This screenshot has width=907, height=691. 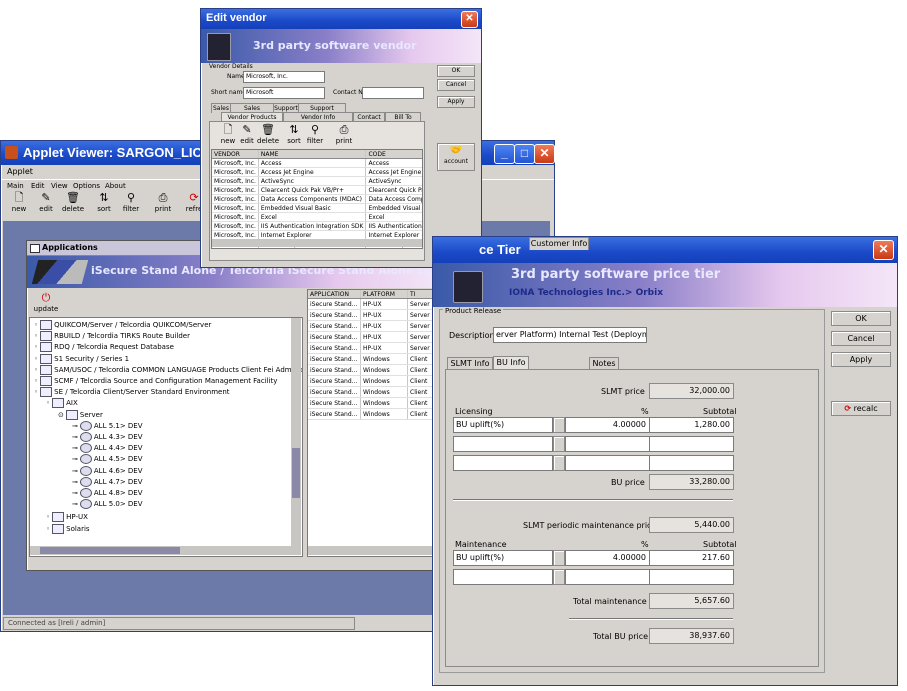 I want to click on licensing-row2-name, so click(x=503, y=444).